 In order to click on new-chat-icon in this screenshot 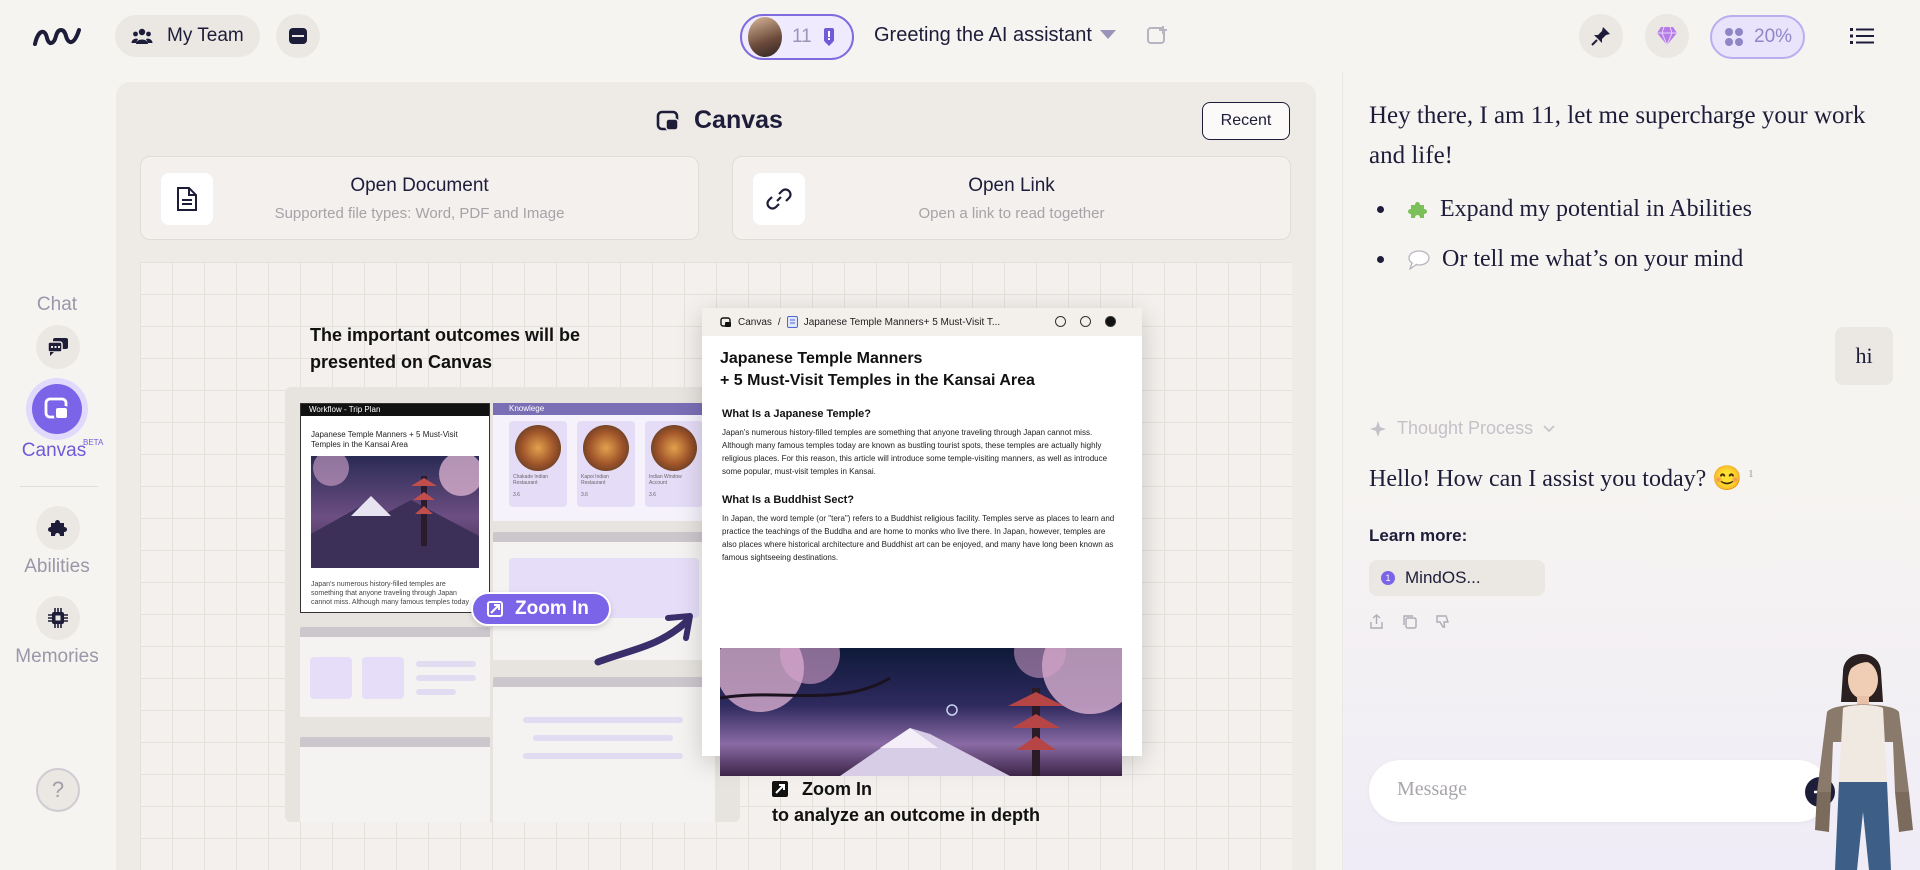, I will do `click(1158, 36)`.